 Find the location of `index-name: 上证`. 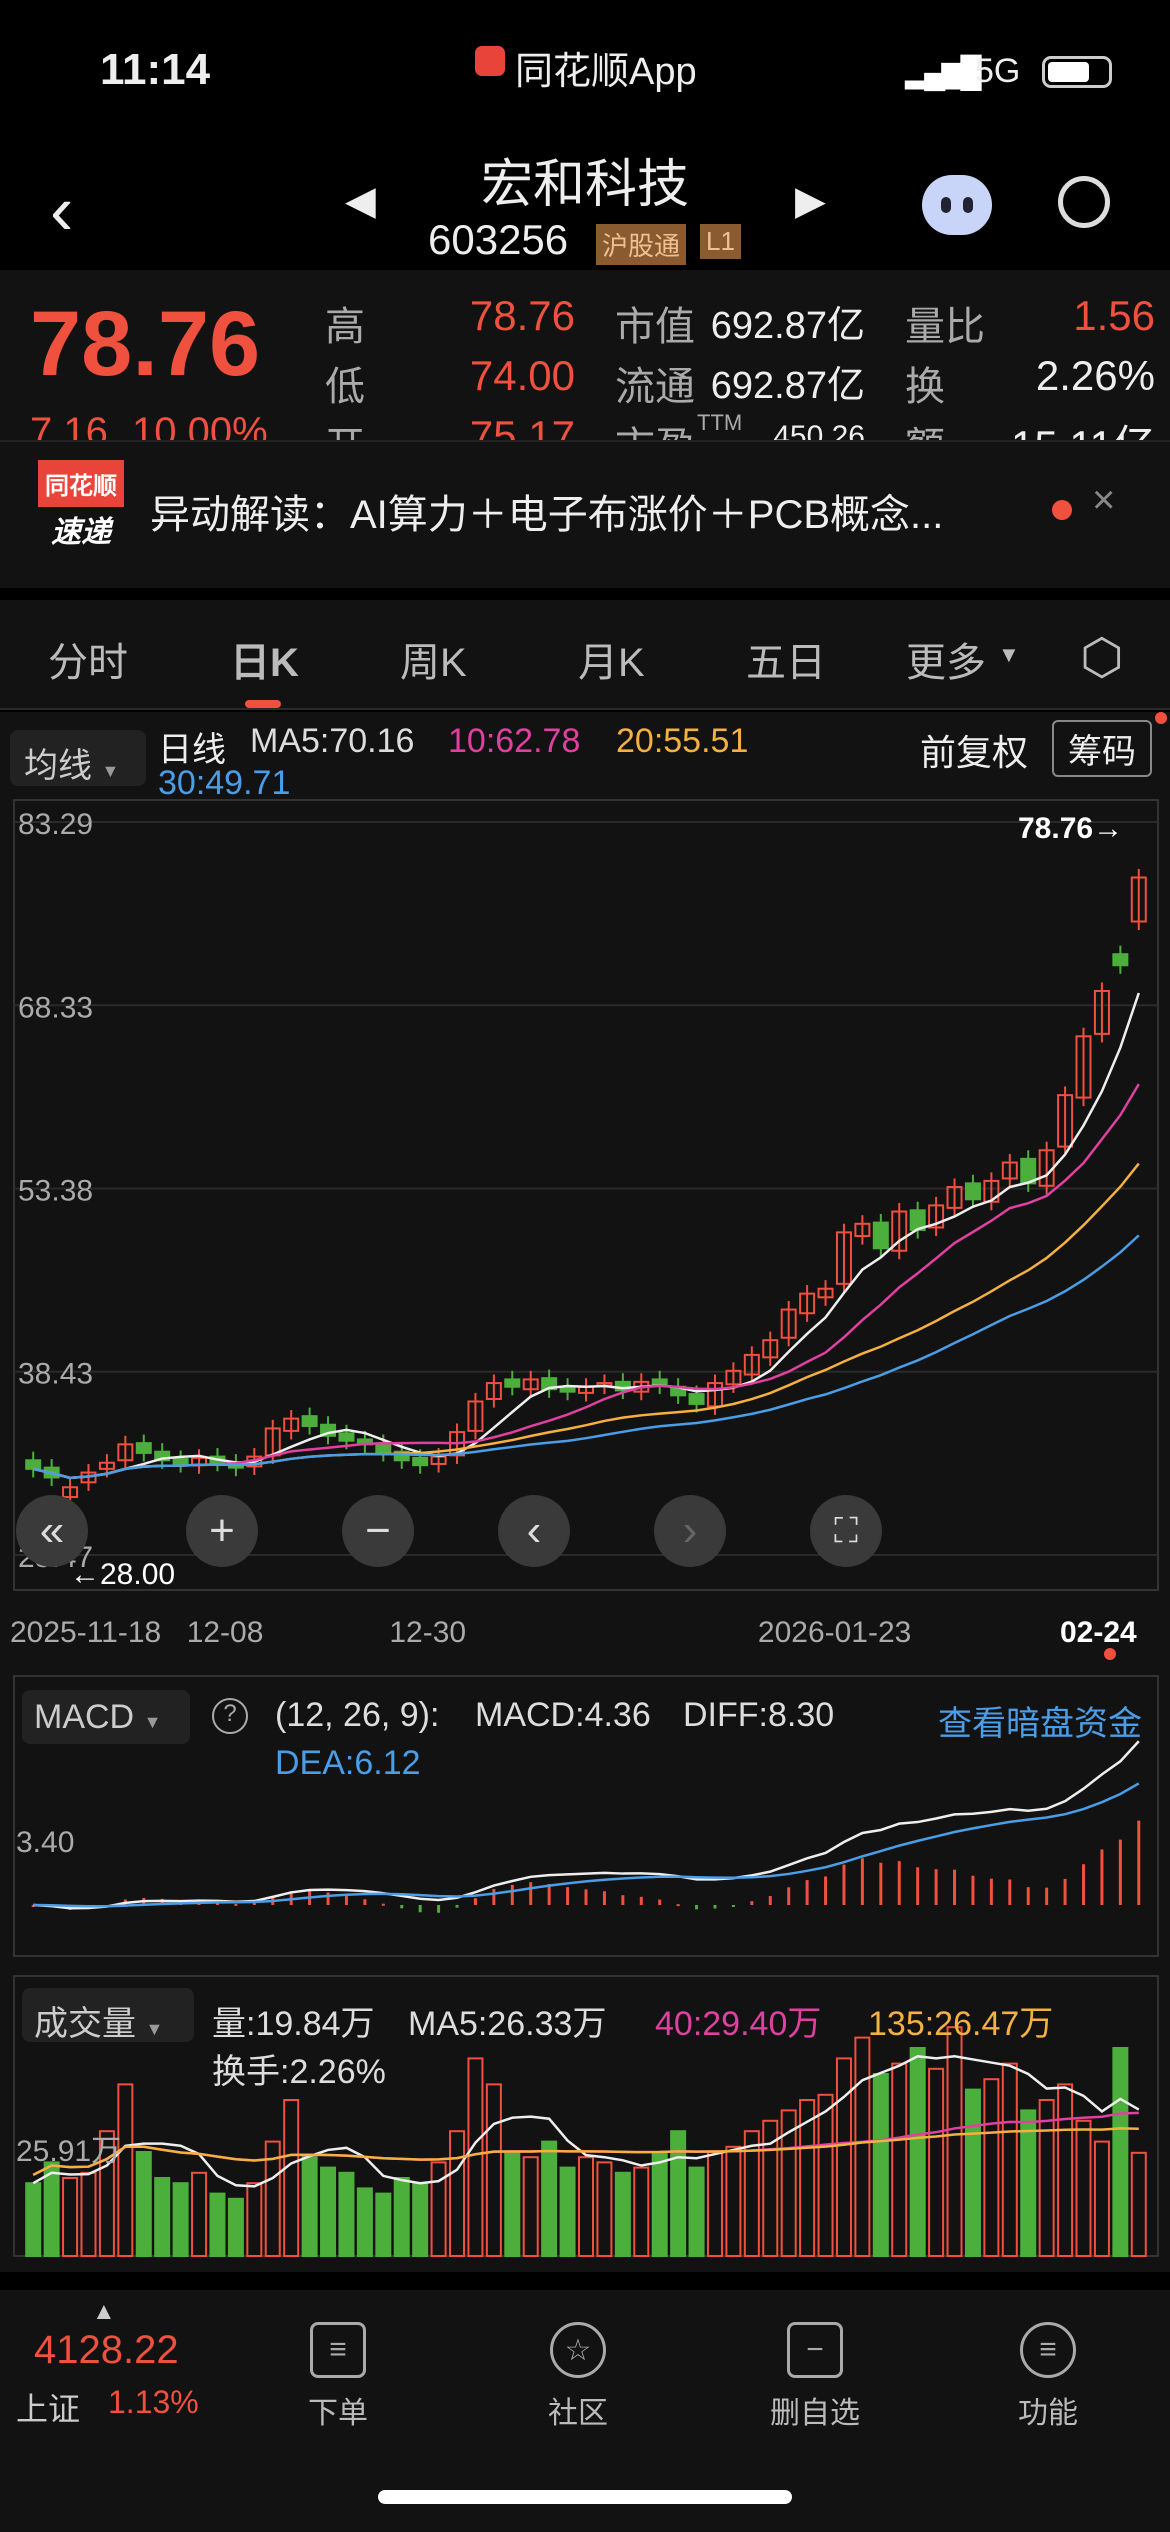

index-name: 上证 is located at coordinates (48, 2409).